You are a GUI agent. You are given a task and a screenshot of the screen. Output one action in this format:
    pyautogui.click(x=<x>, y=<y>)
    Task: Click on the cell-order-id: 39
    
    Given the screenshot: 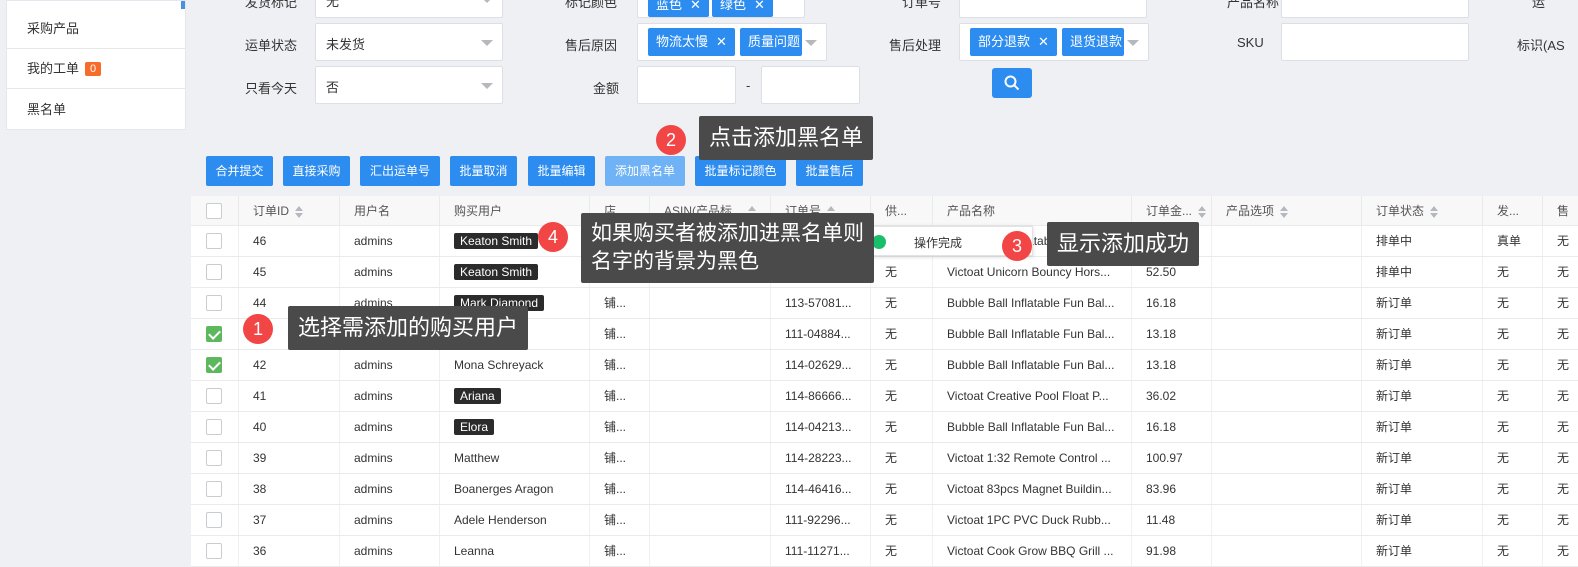 What is the action you would take?
    pyautogui.click(x=289, y=458)
    